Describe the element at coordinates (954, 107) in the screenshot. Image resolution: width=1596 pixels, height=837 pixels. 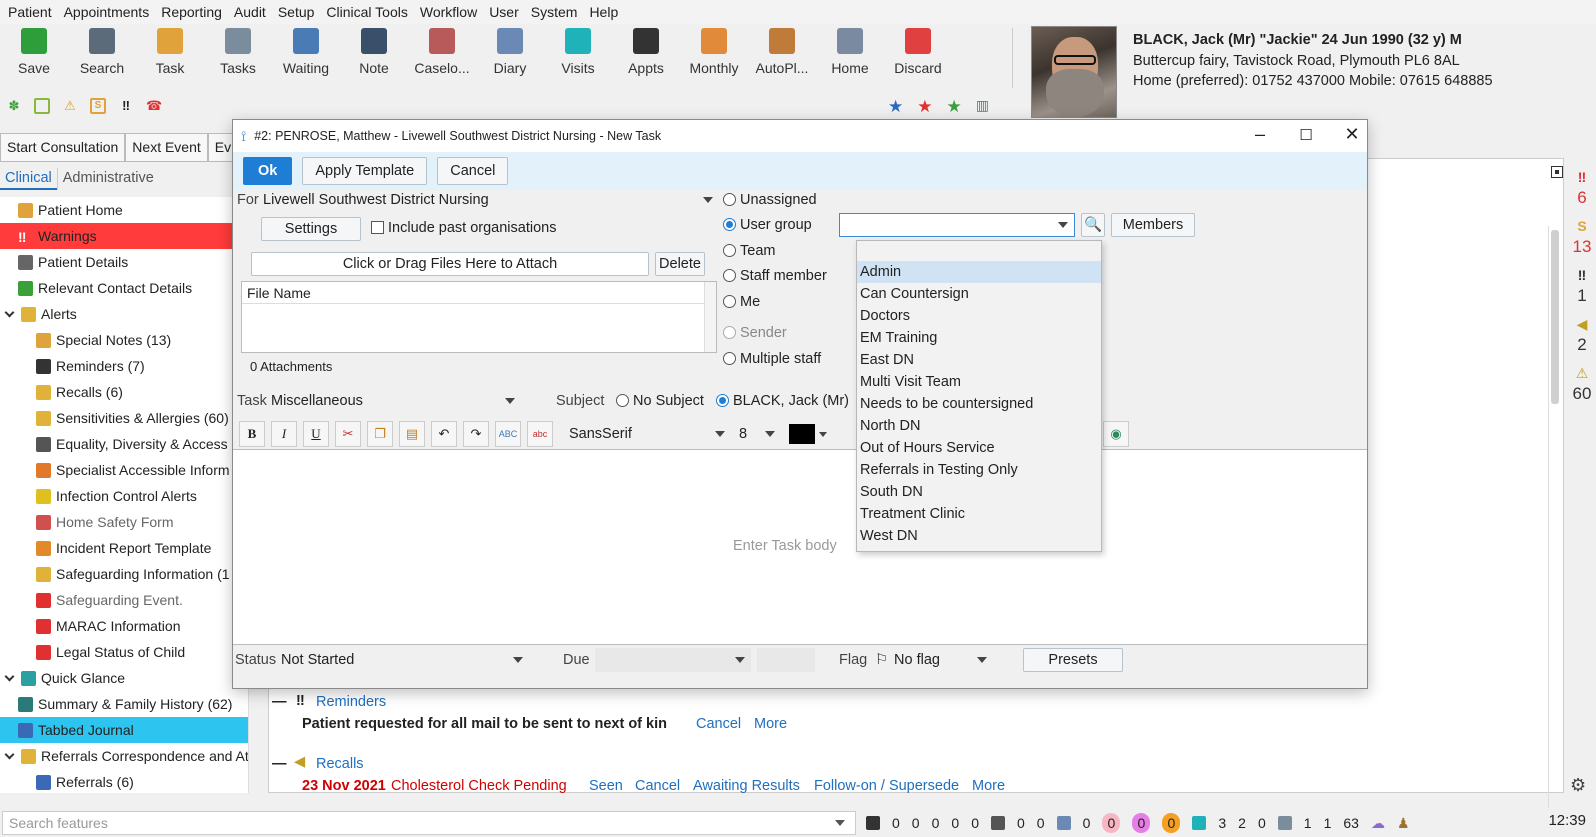
I see `green-star-icon: ★` at that location.